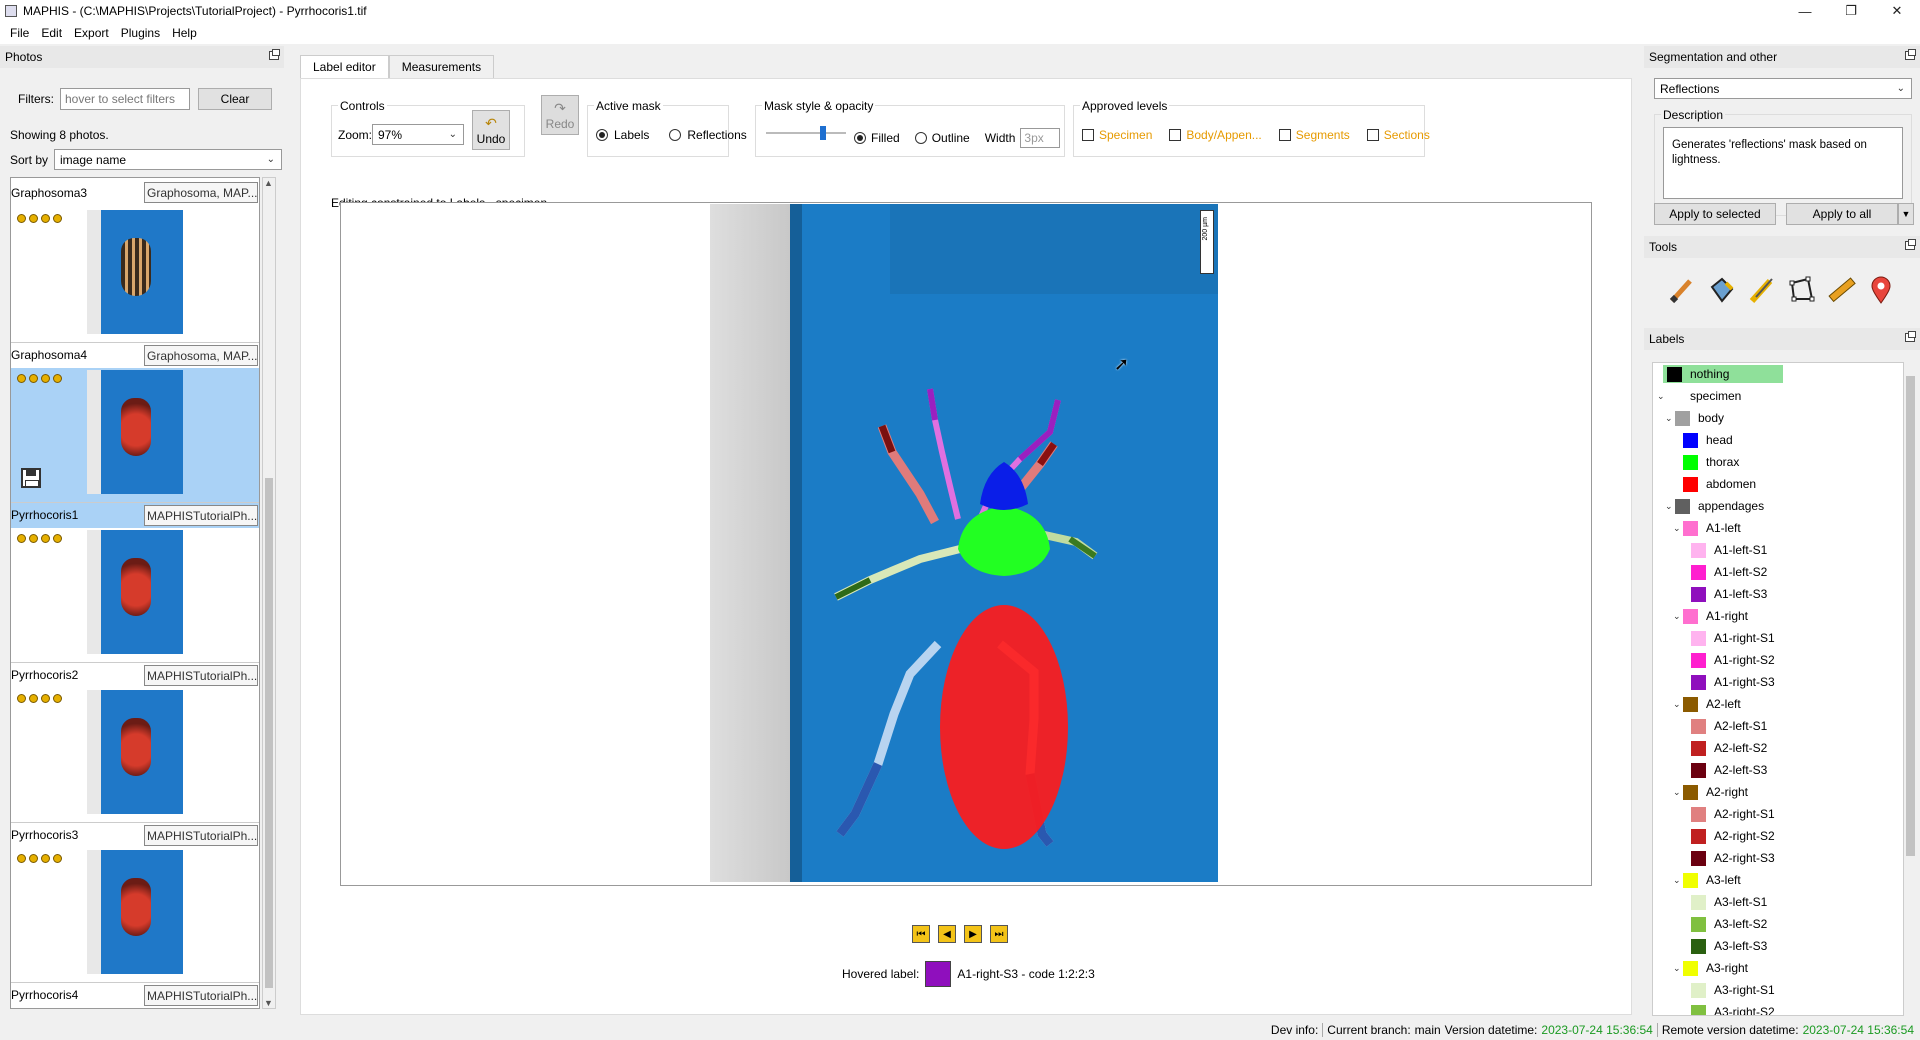 The height and width of the screenshot is (1040, 1920). I want to click on label-tree-item: ⌄ A1-left, so click(1778, 528).